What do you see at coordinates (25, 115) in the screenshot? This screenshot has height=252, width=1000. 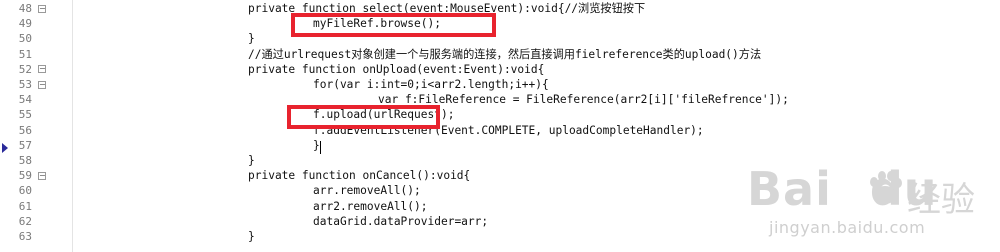 I see `line-number: 55` at bounding box center [25, 115].